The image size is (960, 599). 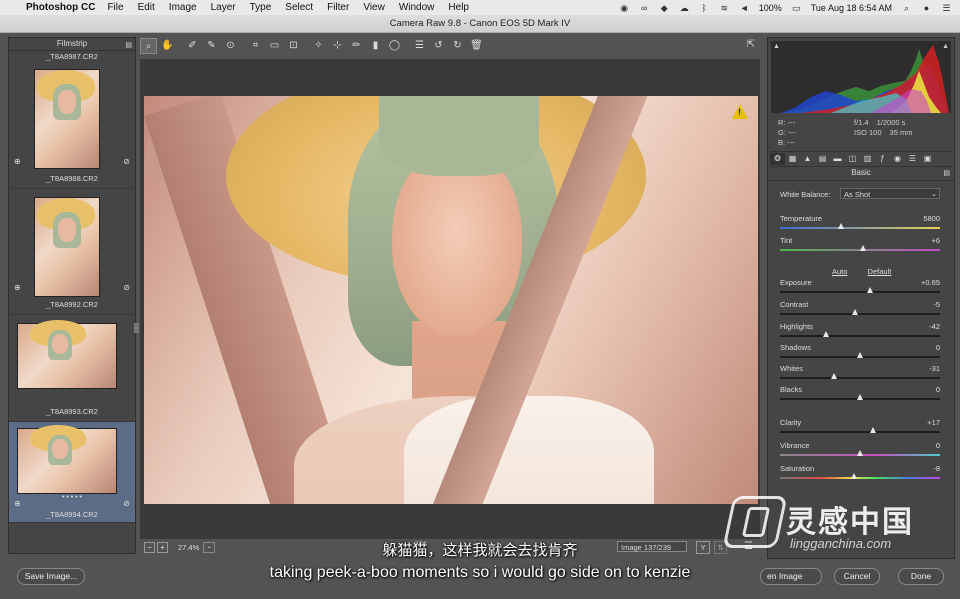 I want to click on slider-value: -31, so click(x=934, y=368).